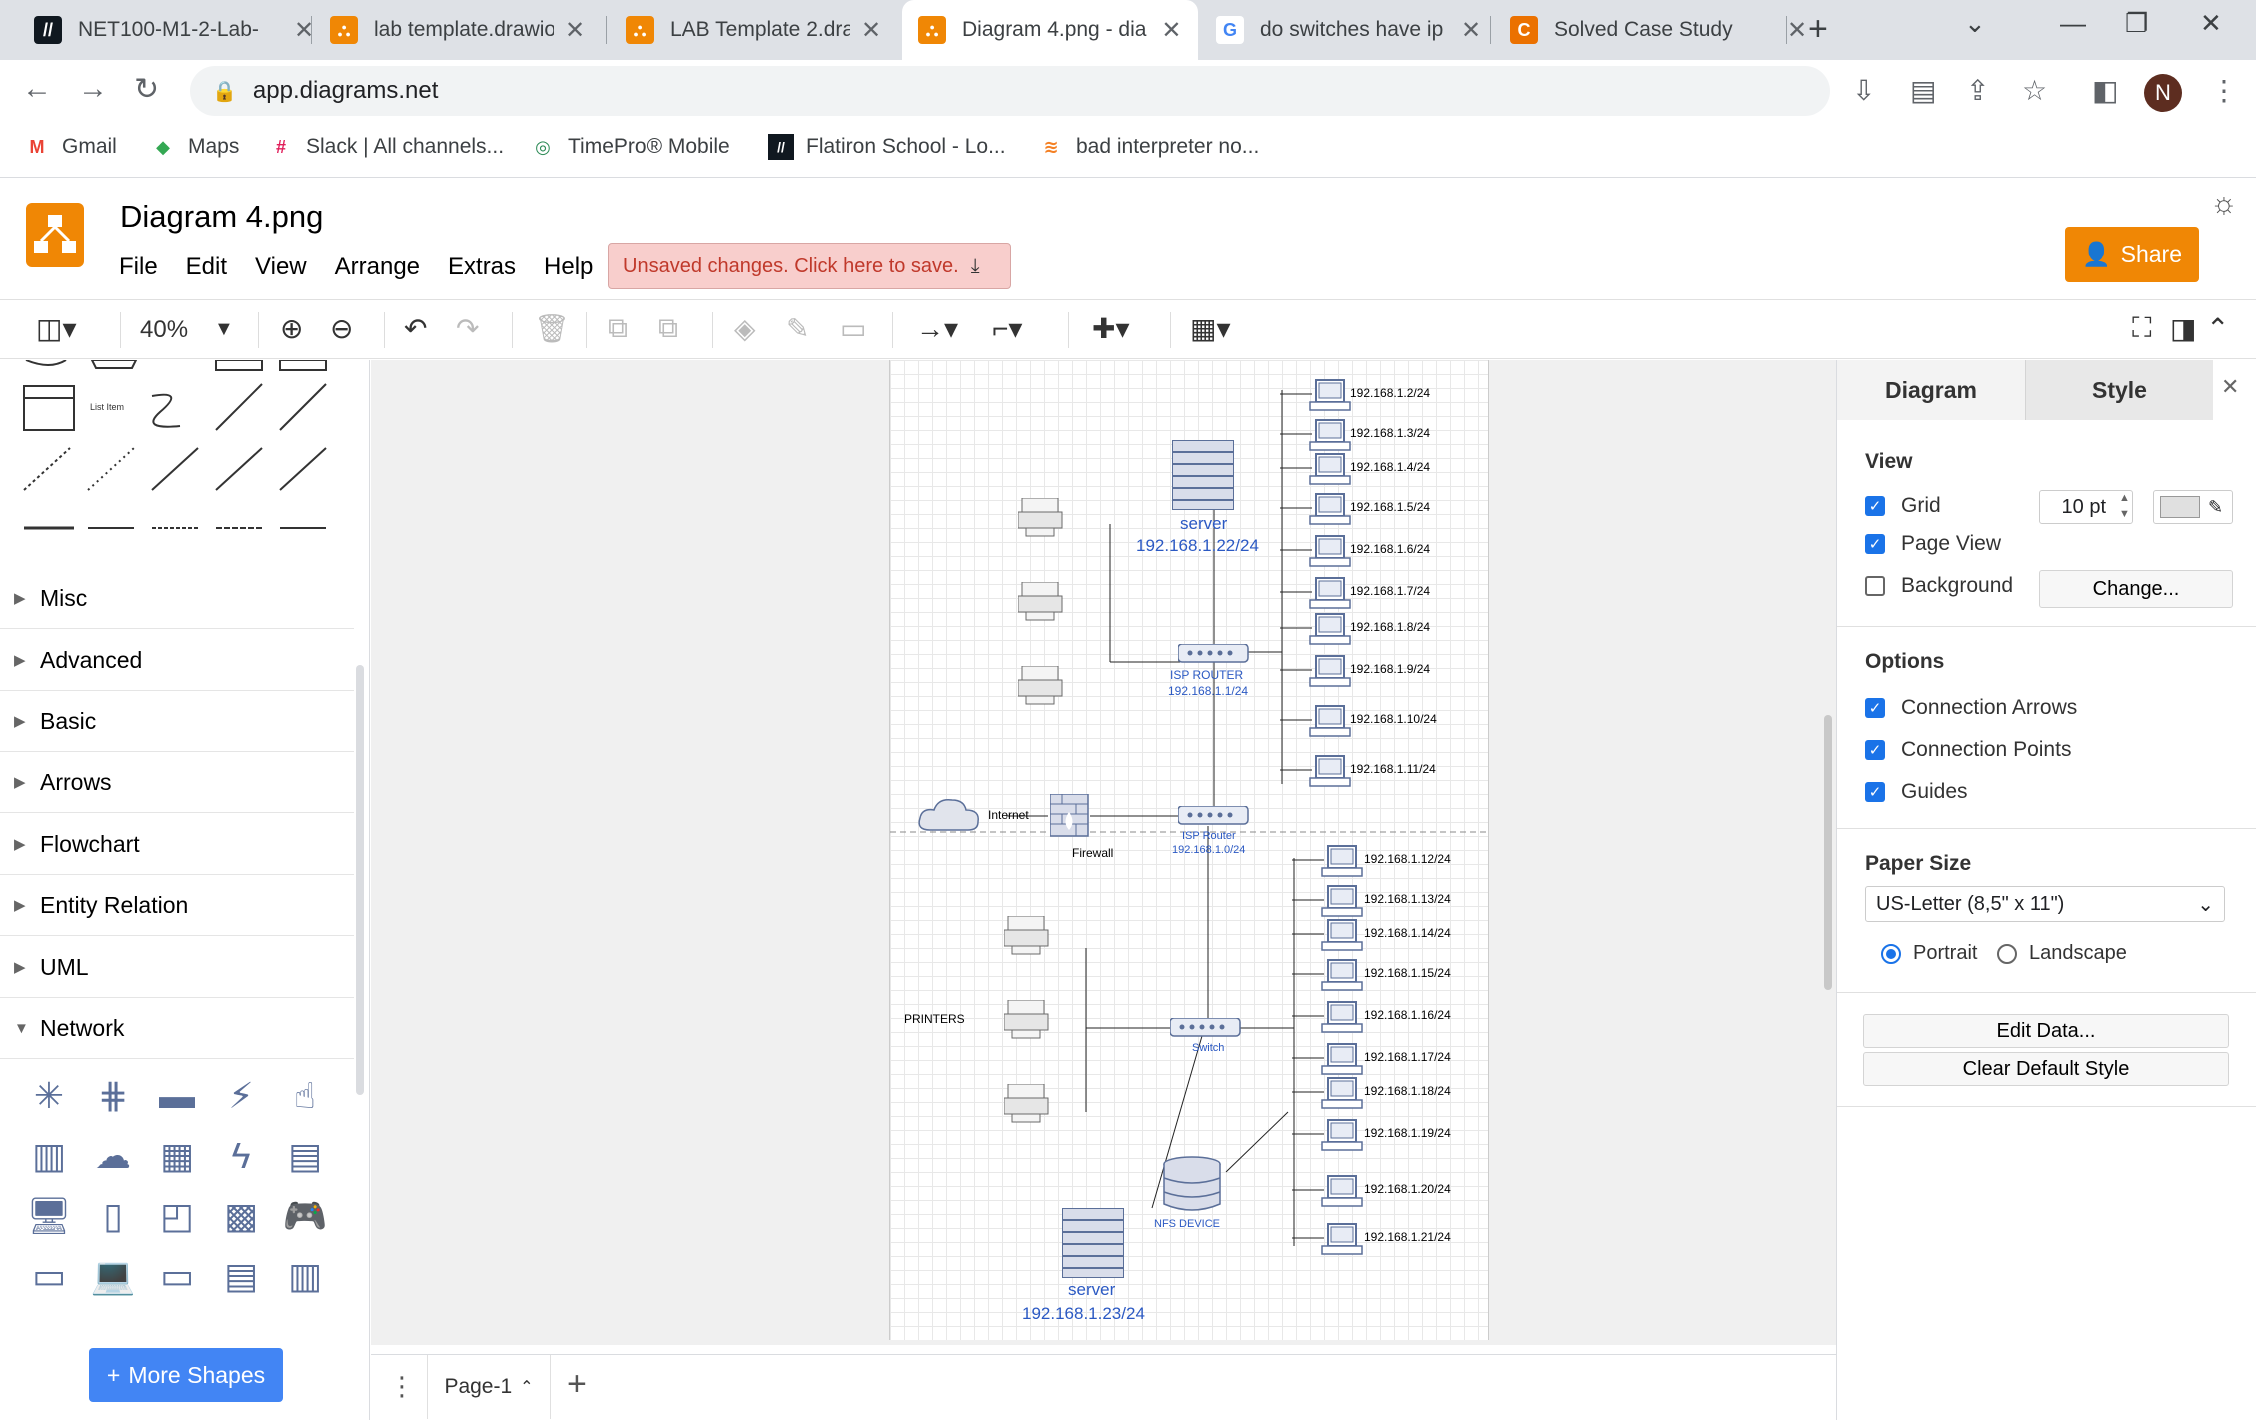 Image resolution: width=2256 pixels, height=1420 pixels. What do you see at coordinates (177, 844) in the screenshot?
I see `category-flowchart: ▶ Flowchart` at bounding box center [177, 844].